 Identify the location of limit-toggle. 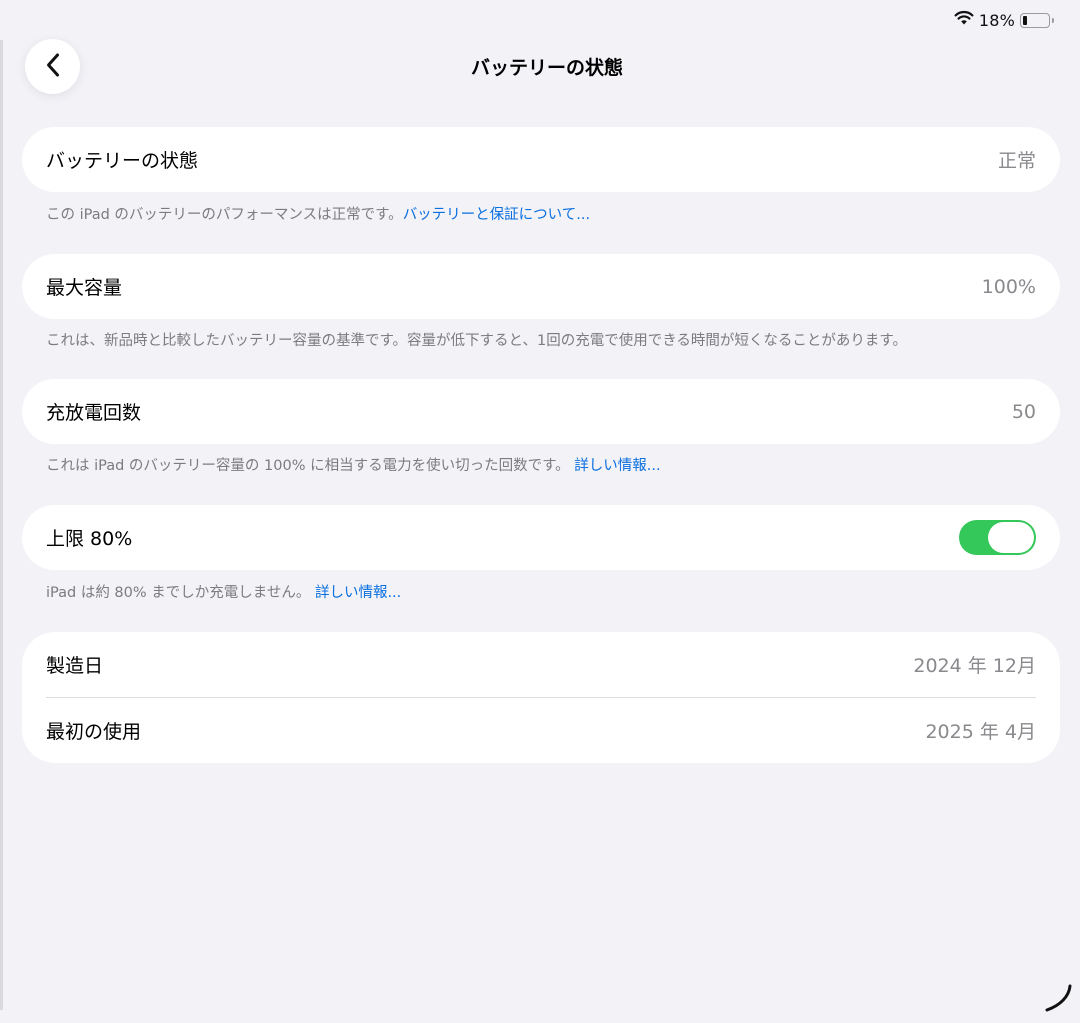
(997, 537).